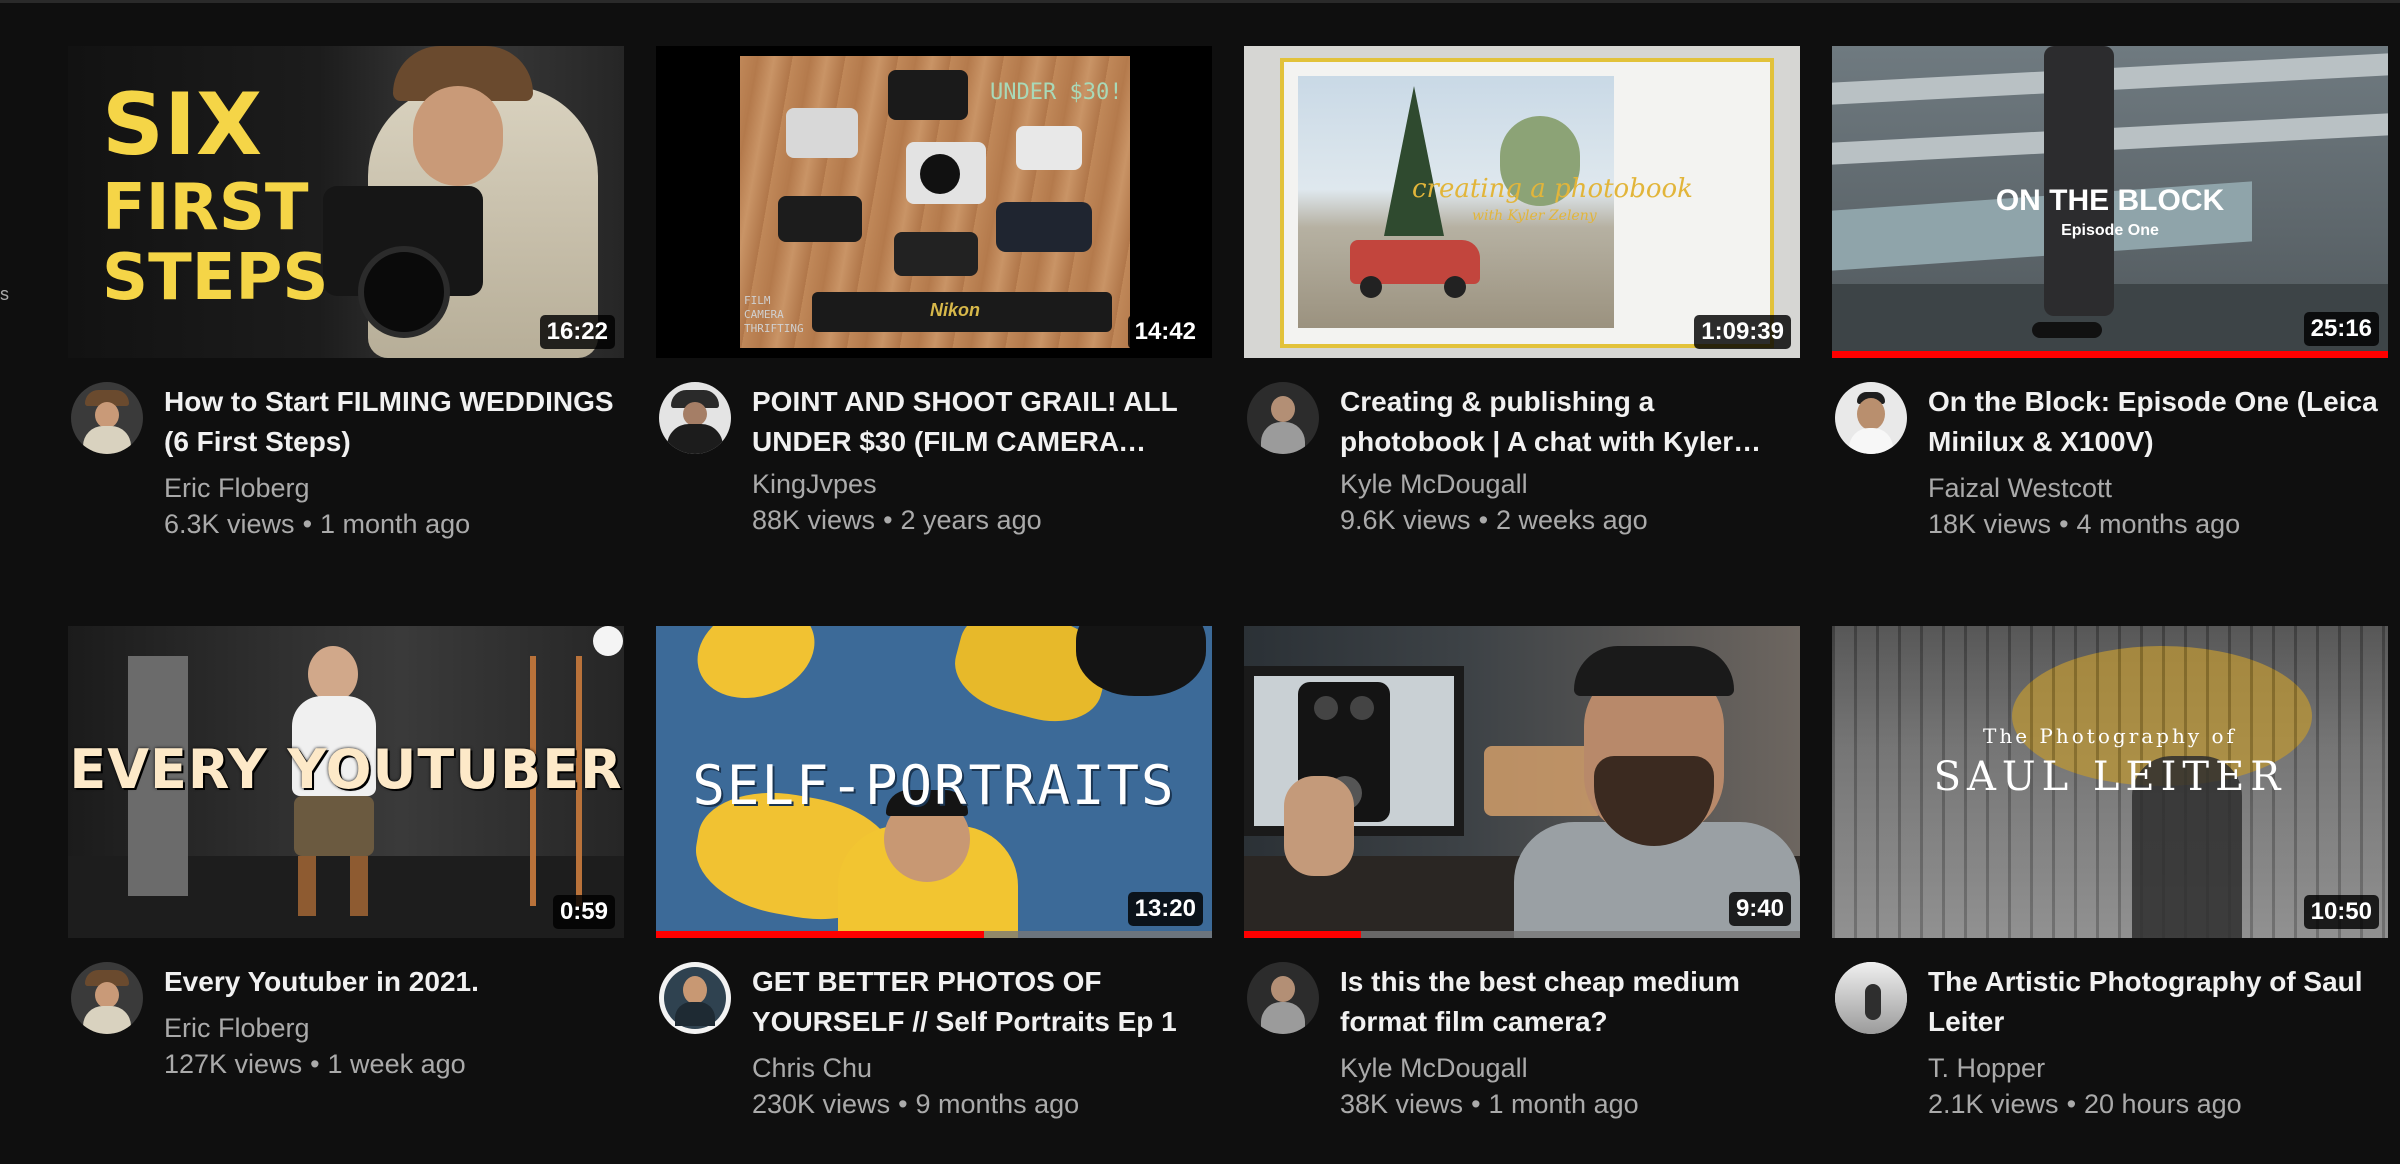 The image size is (2400, 1164). I want to click on upload-age: 1 week ago, so click(396, 1064).